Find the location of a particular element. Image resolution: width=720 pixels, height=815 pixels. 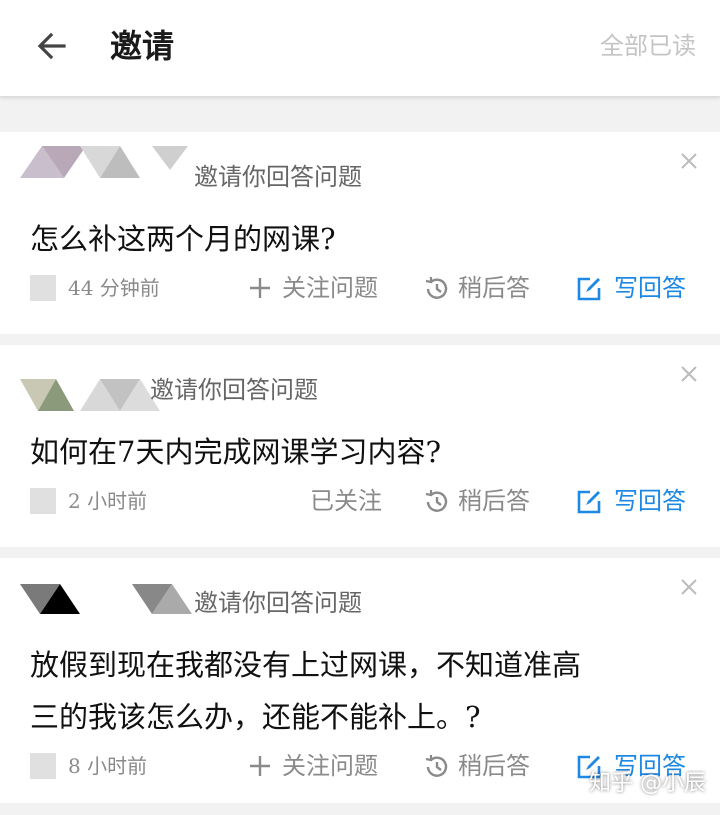

question-title-line-1: 放假到现在我都没有上过网课，不知道准高 is located at coordinates (360, 665).